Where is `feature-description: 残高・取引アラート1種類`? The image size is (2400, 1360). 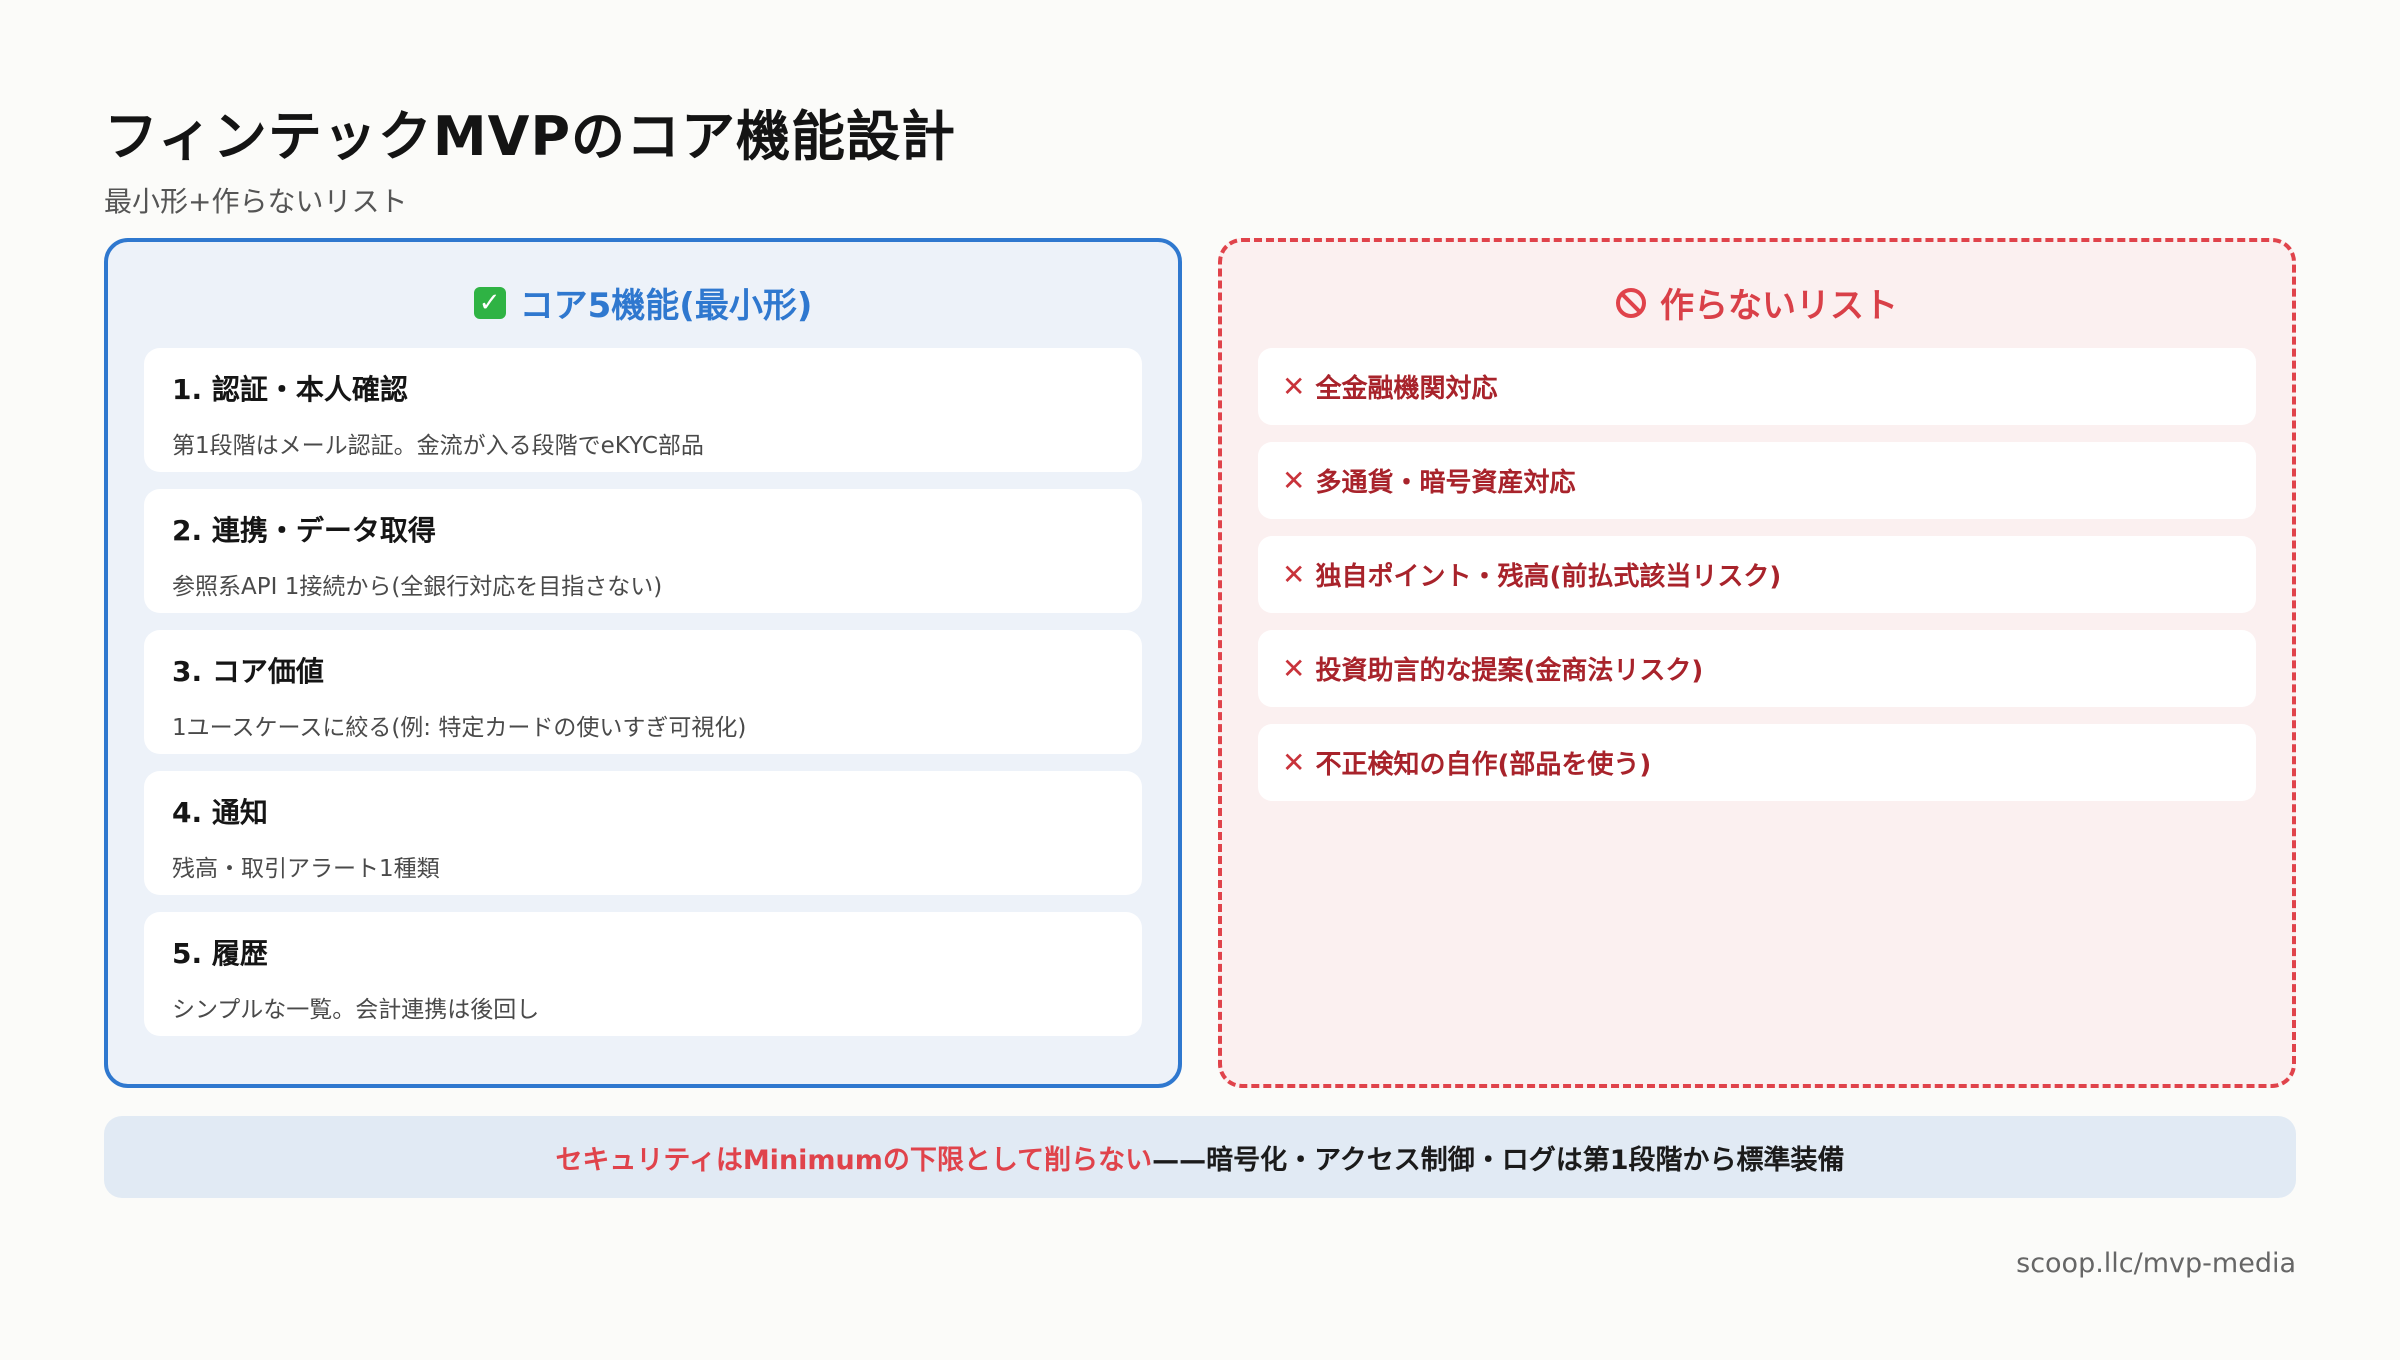 feature-description: 残高・取引アラート1種類 is located at coordinates (306, 869).